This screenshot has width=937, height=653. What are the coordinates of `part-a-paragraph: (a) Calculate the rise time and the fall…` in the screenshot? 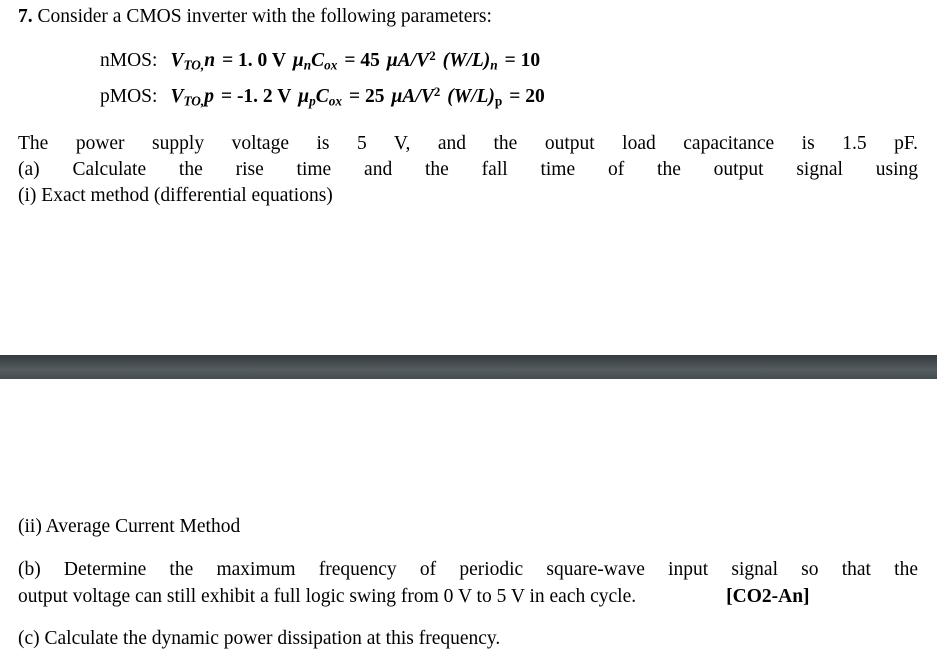 It's located at (468, 170).